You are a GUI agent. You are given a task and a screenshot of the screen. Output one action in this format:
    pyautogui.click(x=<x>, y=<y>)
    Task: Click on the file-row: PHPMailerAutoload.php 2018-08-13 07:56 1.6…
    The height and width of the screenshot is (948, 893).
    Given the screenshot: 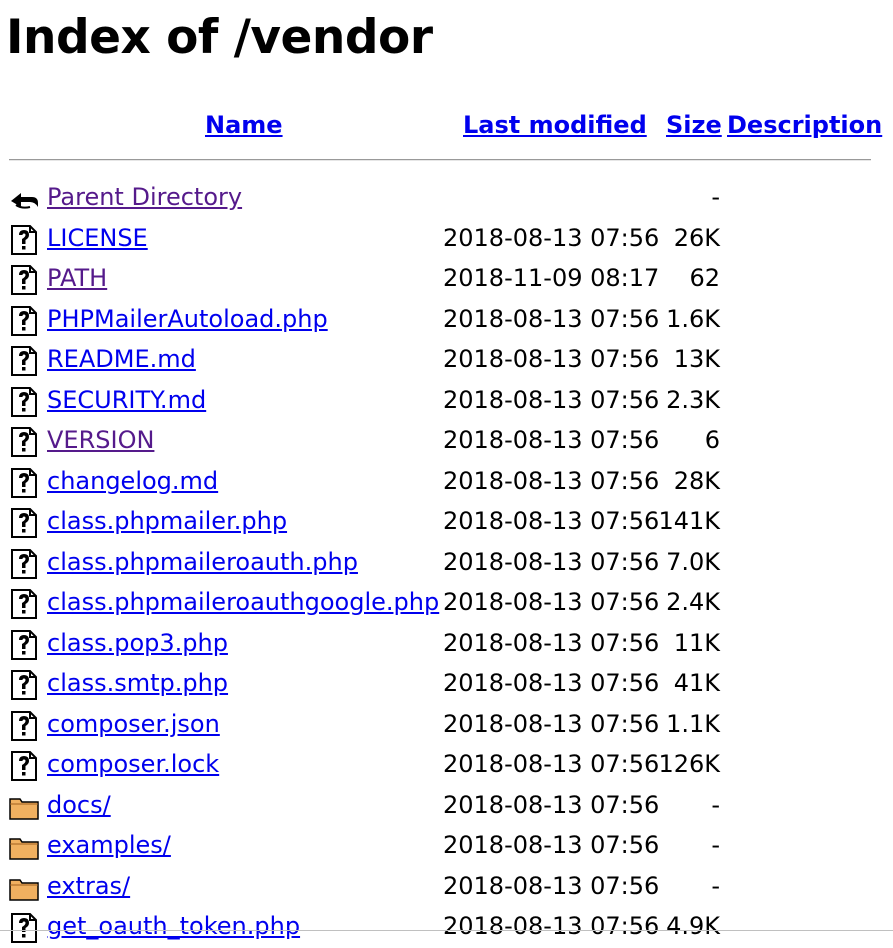 What is the action you would take?
    pyautogui.click(x=446, y=321)
    